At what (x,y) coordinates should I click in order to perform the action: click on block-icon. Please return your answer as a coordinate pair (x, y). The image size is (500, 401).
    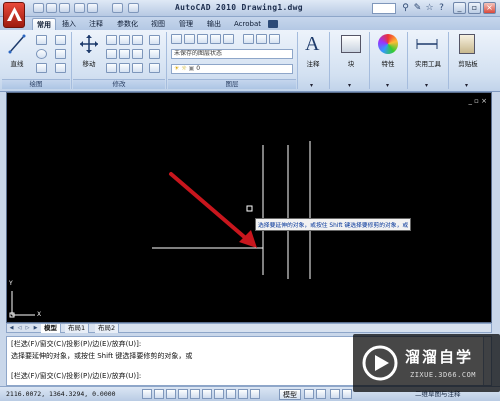
    Looking at the image, I should click on (351, 44).